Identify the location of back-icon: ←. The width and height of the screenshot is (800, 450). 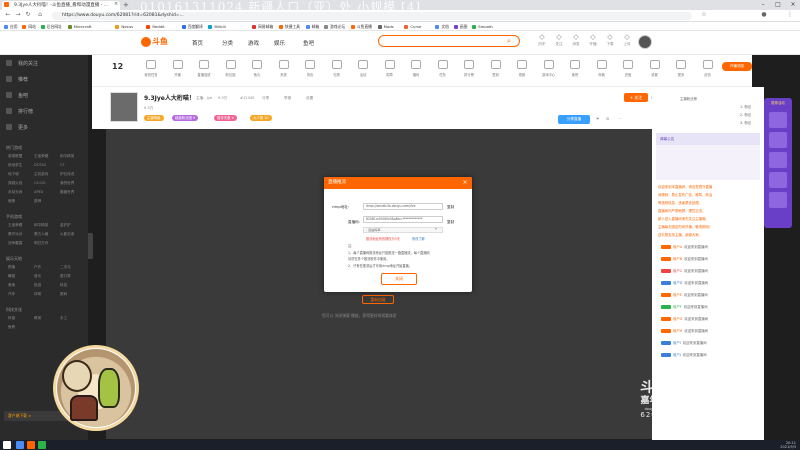
(8, 14).